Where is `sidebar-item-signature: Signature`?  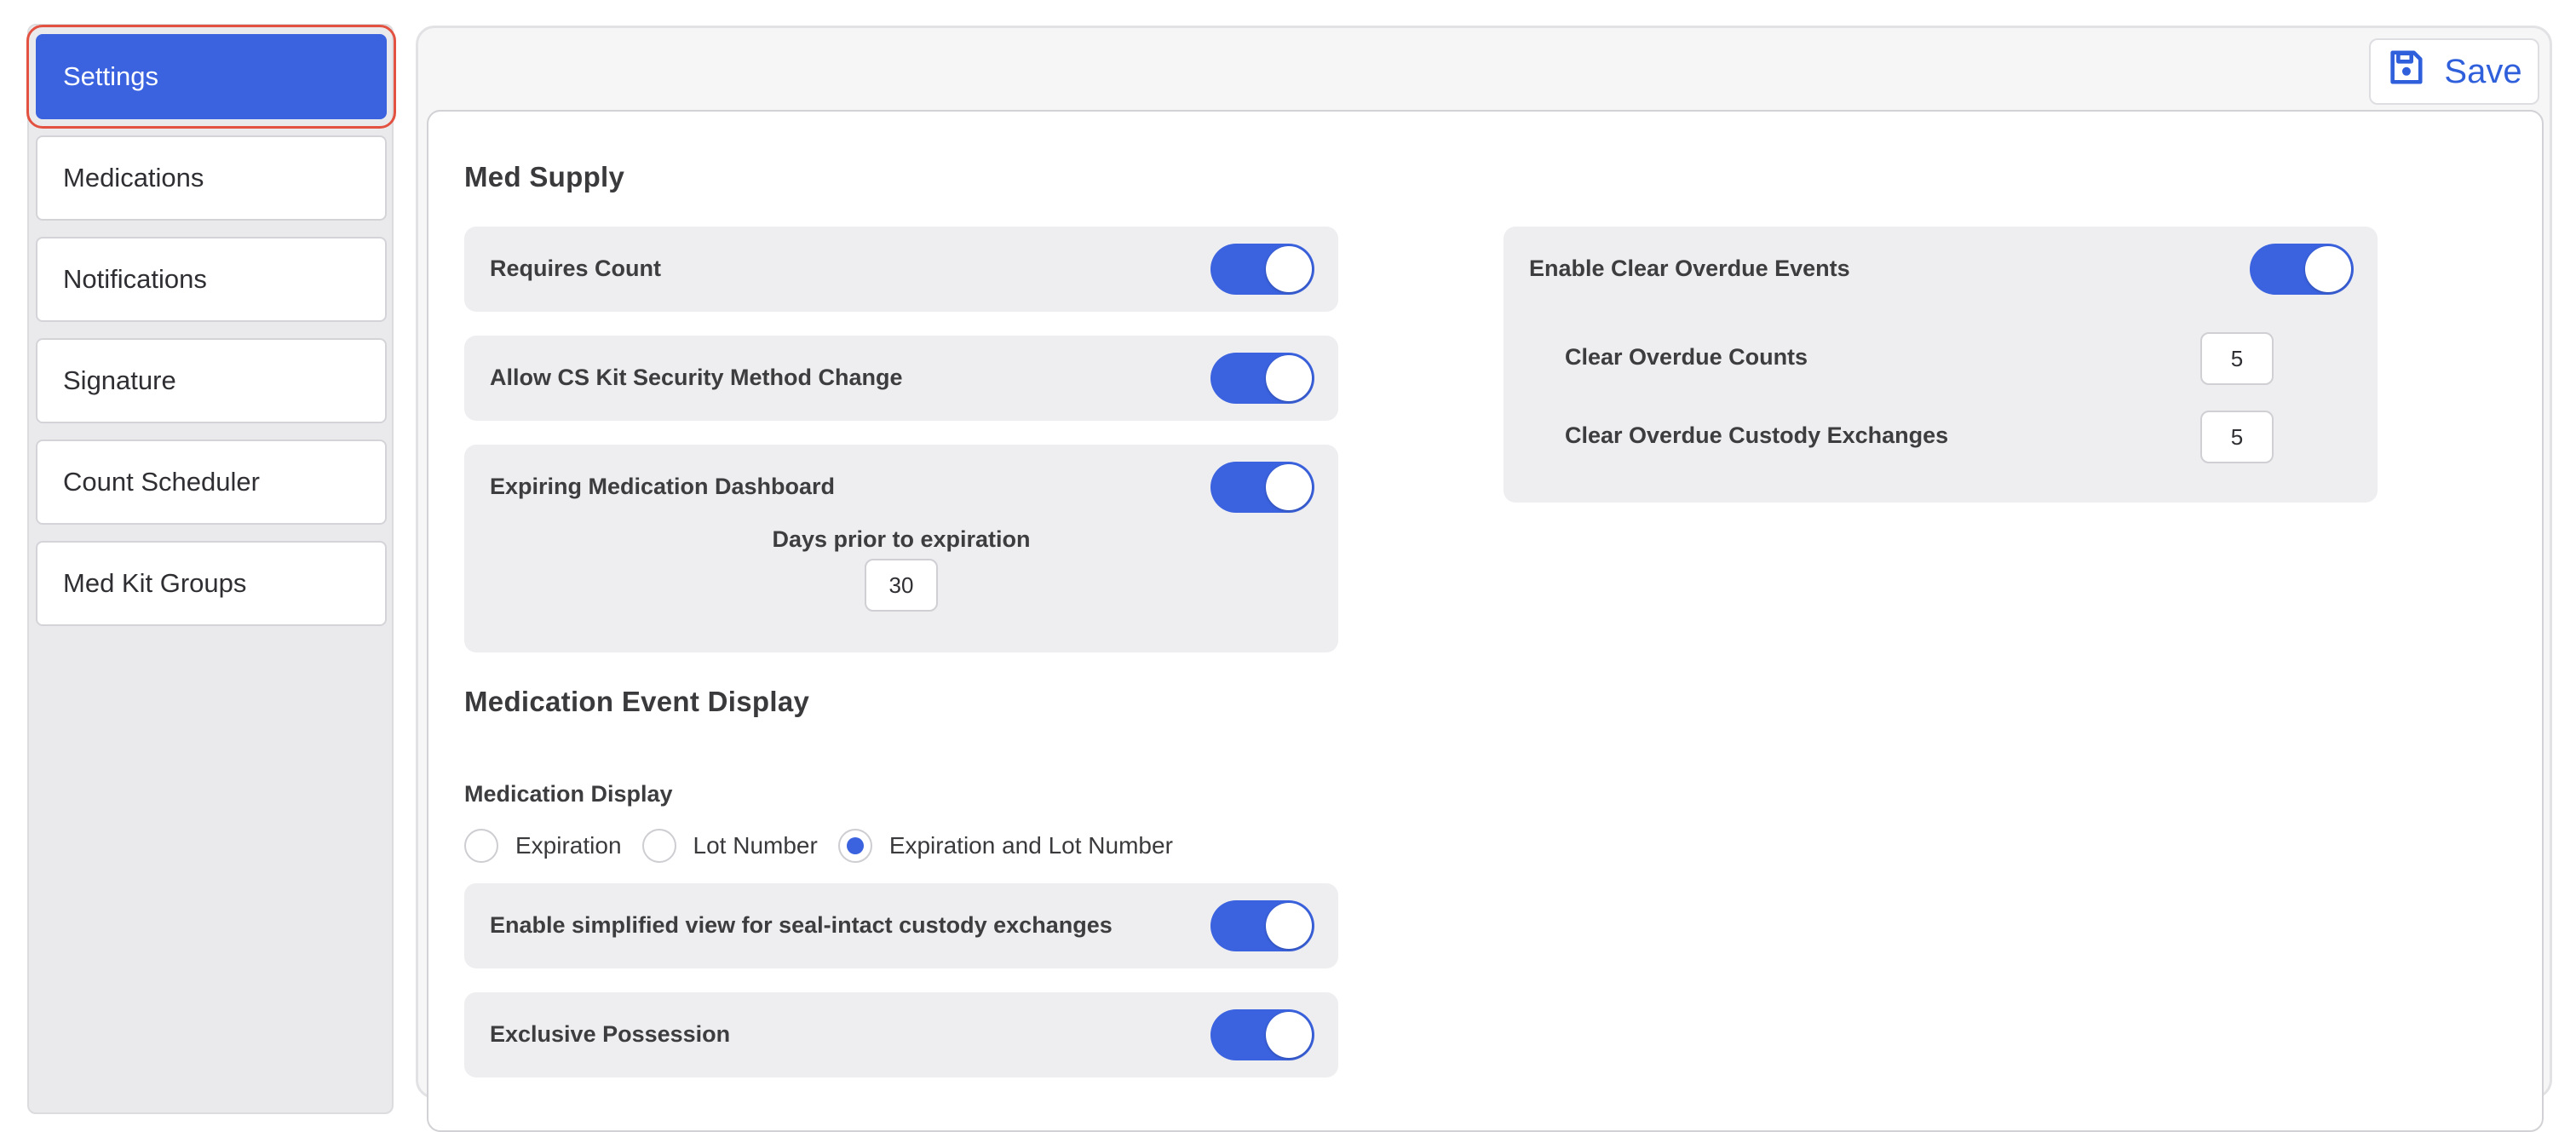 sidebar-item-signature: Signature is located at coordinates (211, 380).